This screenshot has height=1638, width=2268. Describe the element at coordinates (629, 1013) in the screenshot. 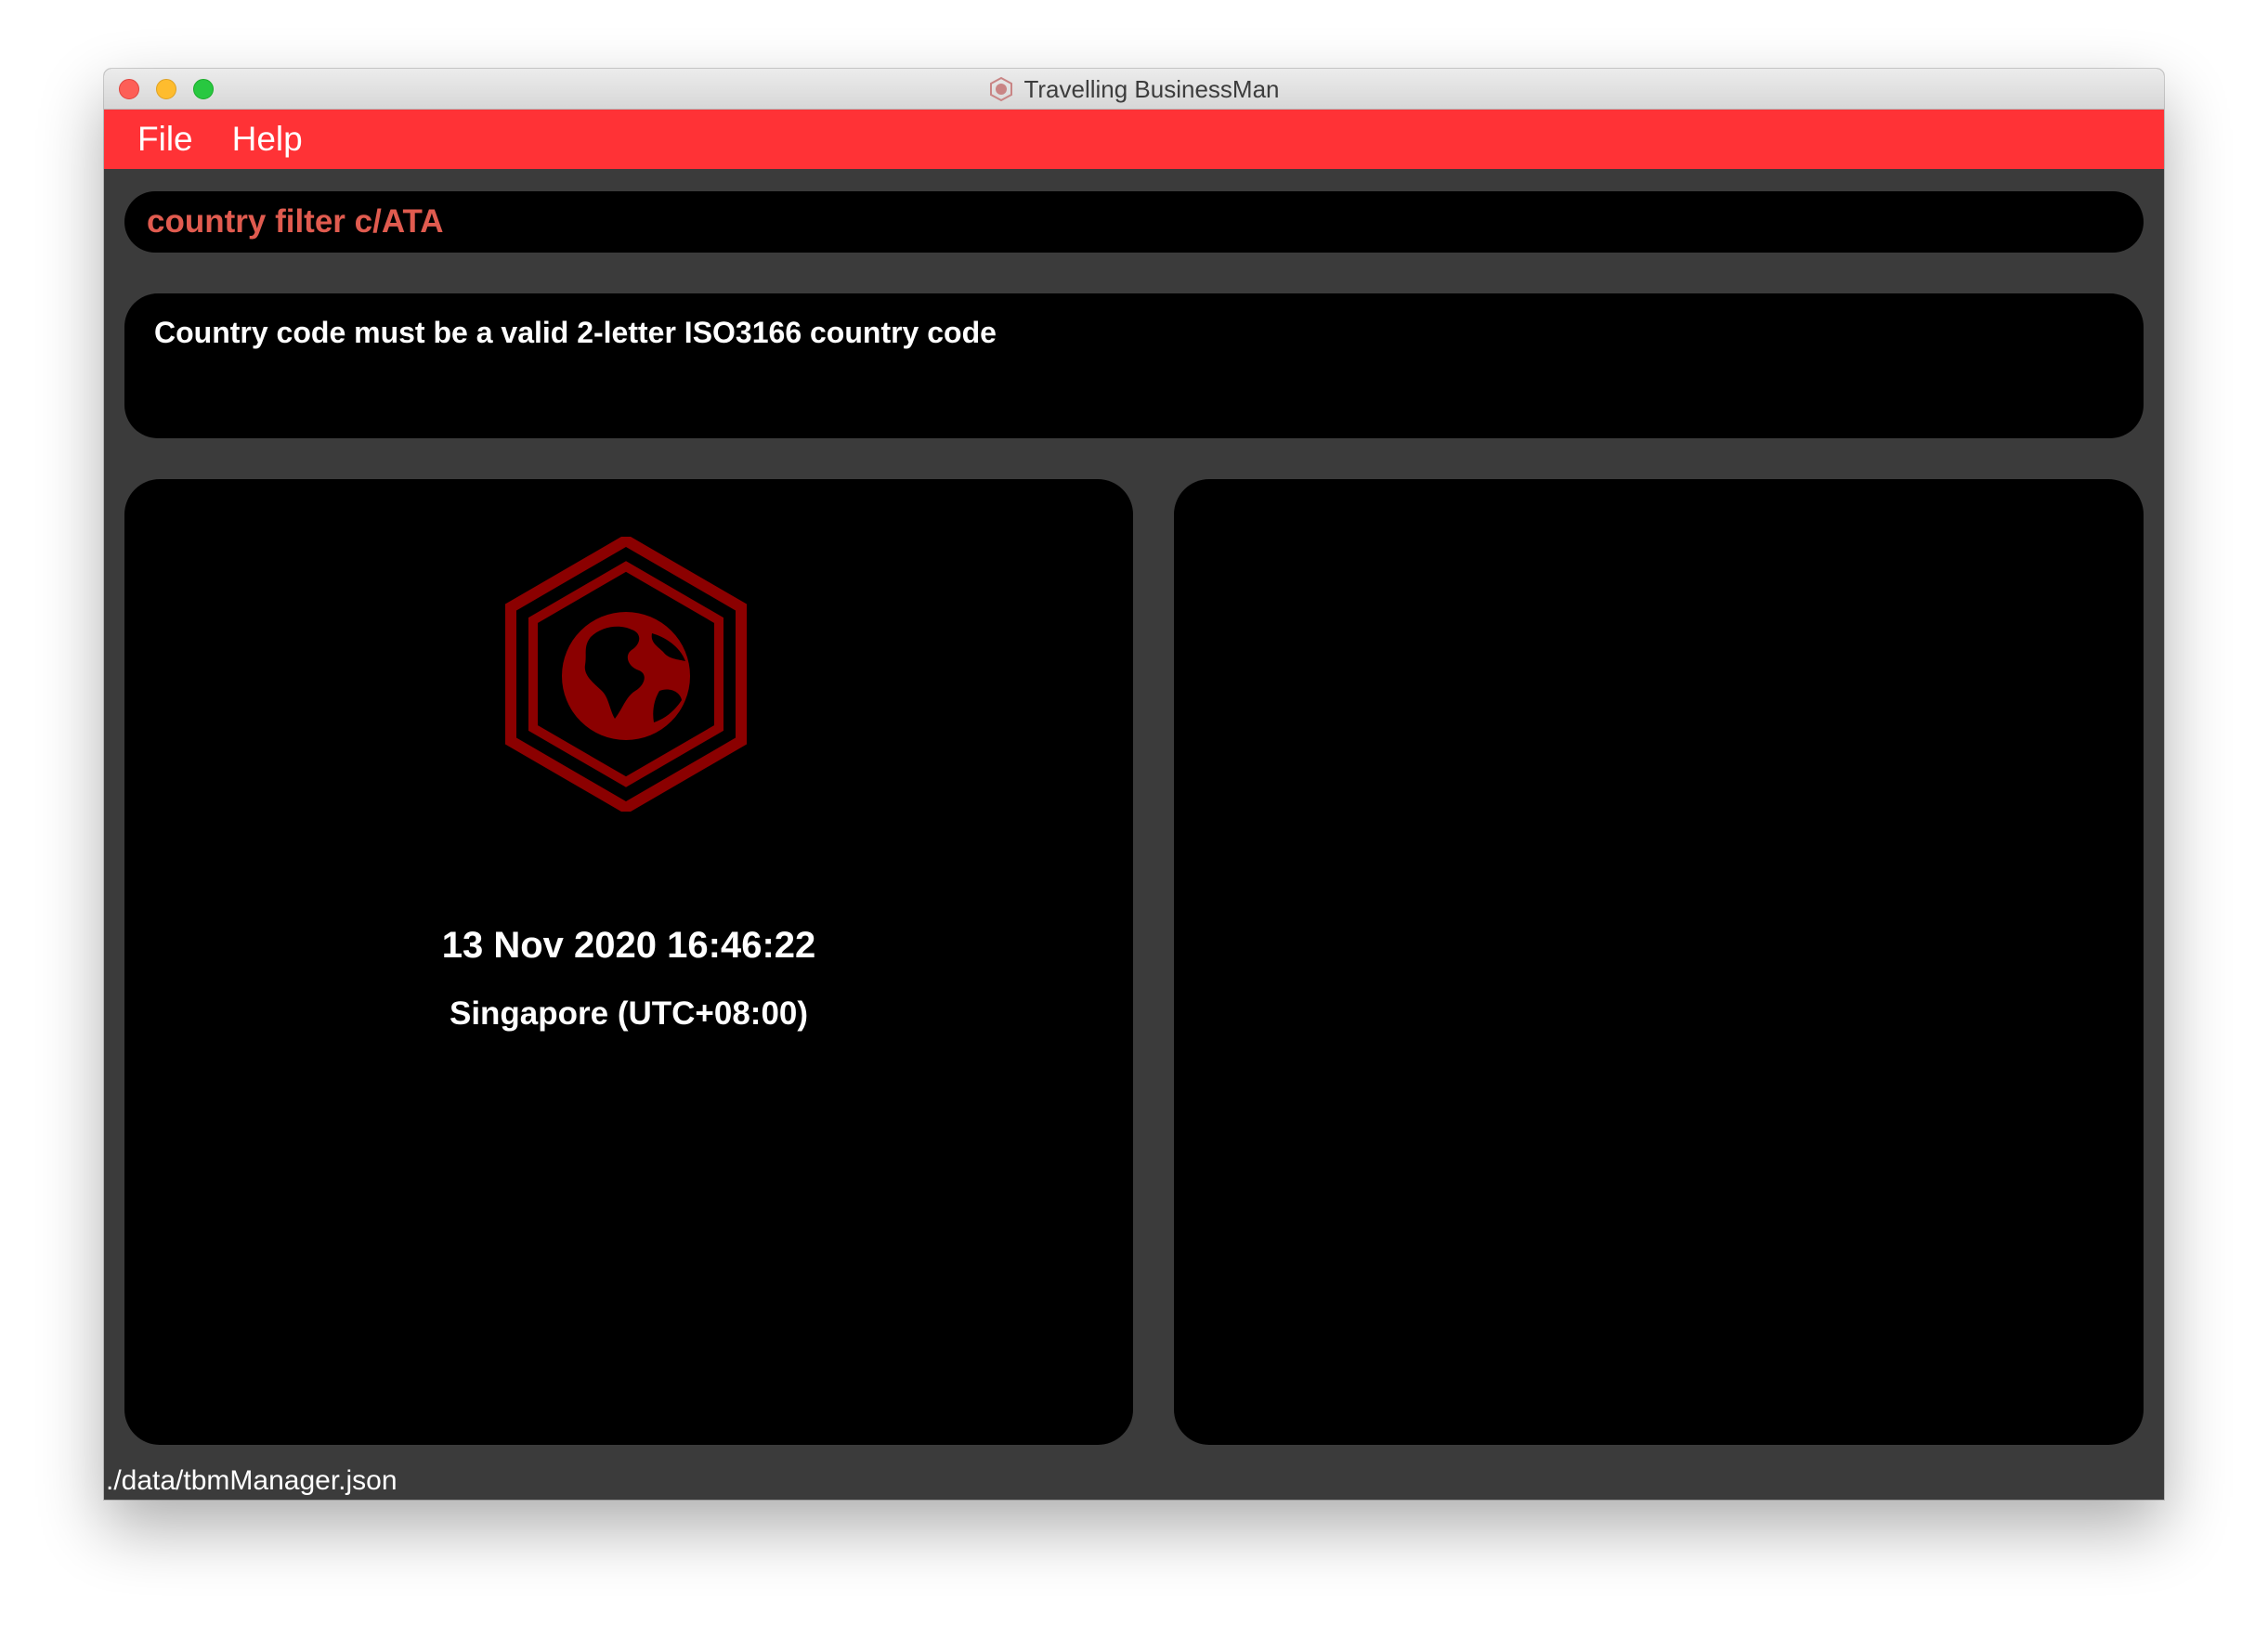

I see `current-timezone: Singapore (UTC+08:00)` at that location.